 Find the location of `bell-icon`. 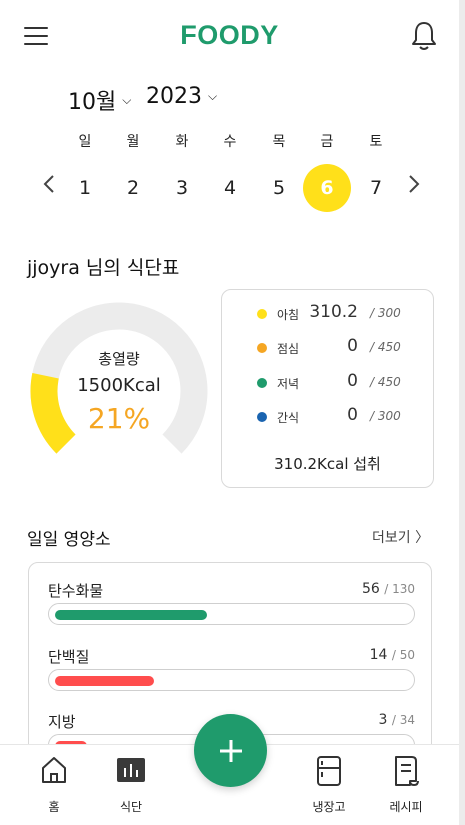

bell-icon is located at coordinates (425, 36).